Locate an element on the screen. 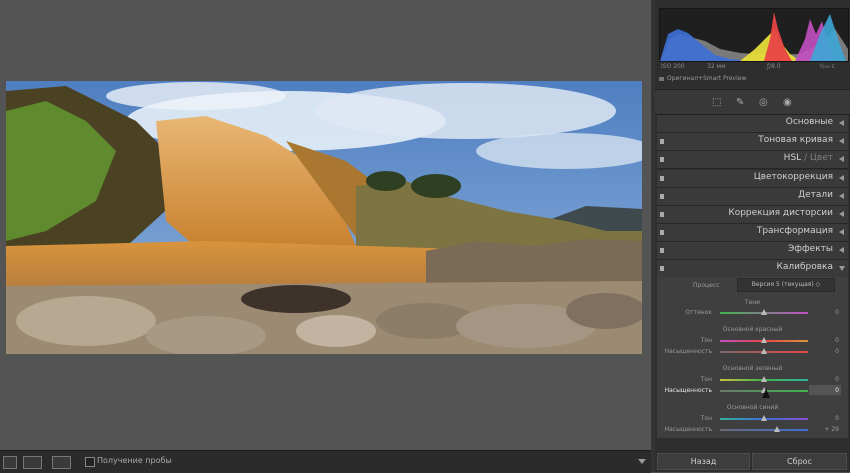 The image size is (850, 473). histogram-graph is located at coordinates (754, 36).